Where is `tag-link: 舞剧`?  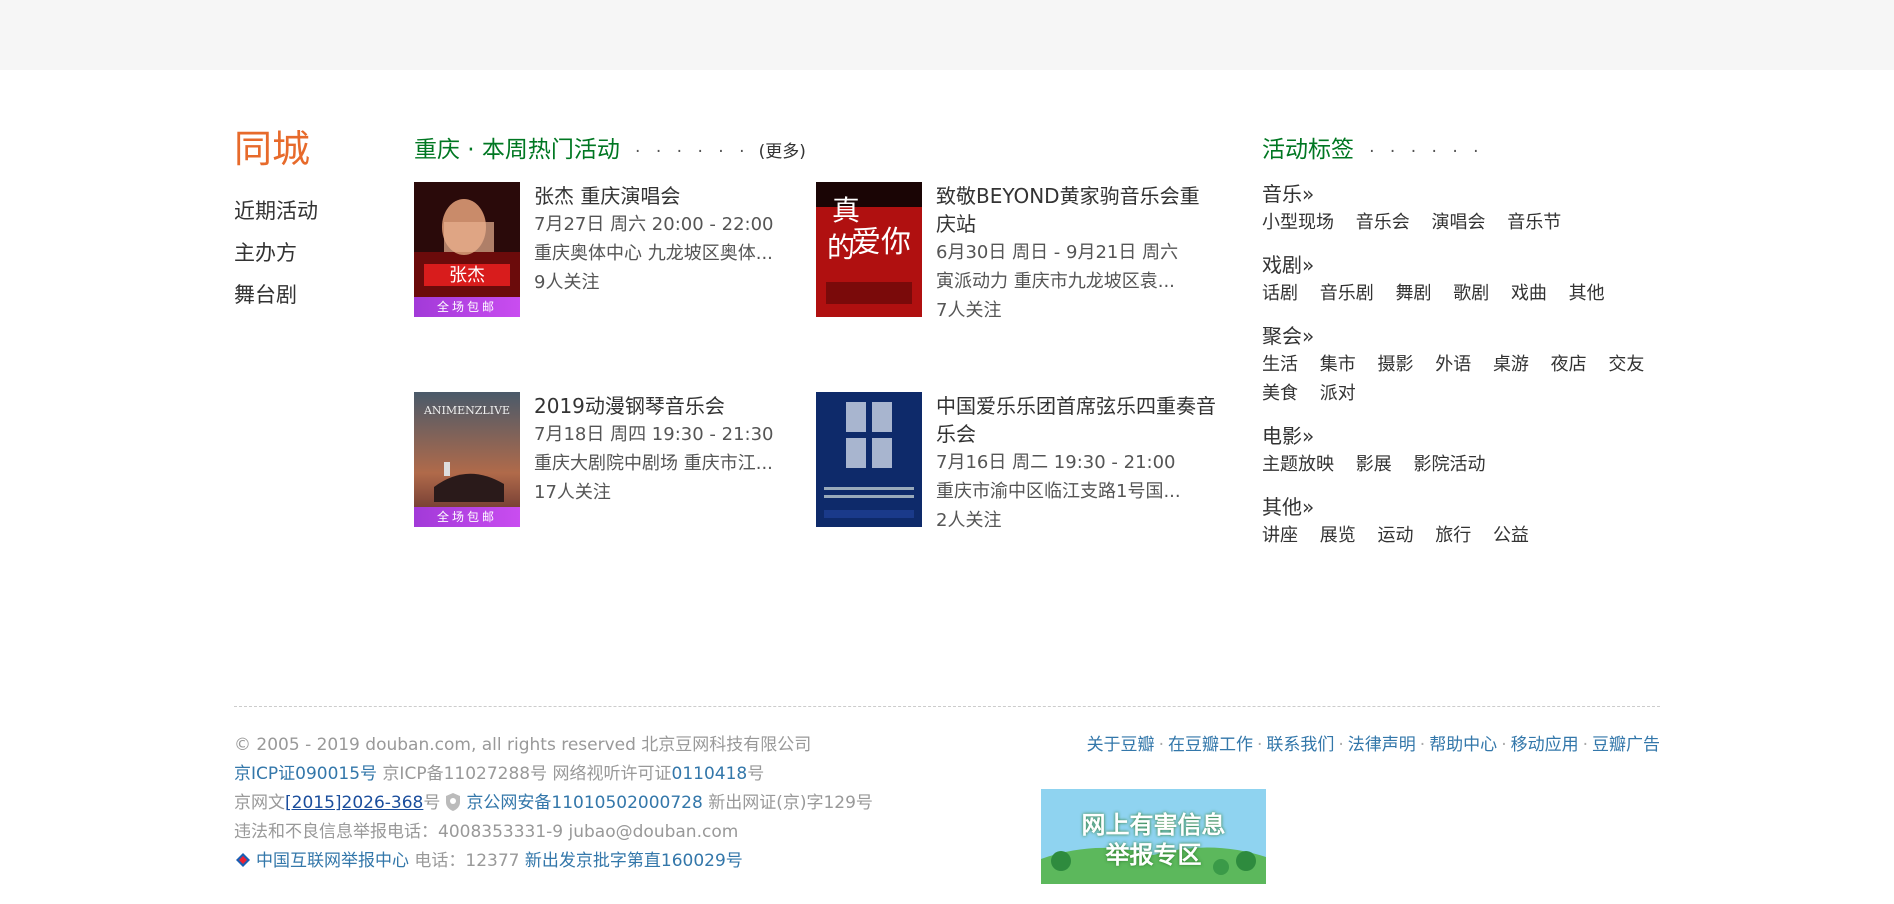
tag-link: 舞剧 is located at coordinates (1413, 293).